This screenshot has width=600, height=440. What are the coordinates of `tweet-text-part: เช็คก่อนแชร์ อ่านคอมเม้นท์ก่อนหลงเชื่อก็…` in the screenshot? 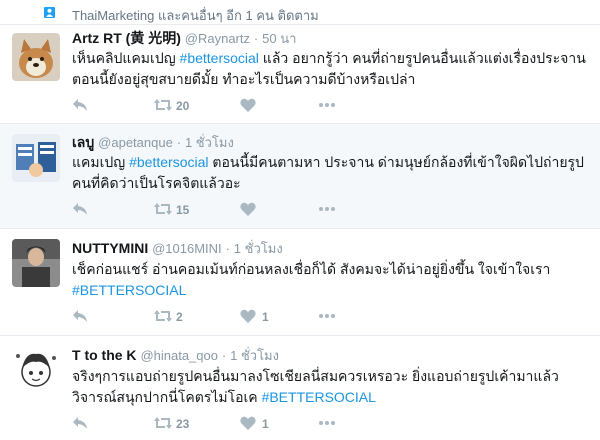 It's located at (311, 269).